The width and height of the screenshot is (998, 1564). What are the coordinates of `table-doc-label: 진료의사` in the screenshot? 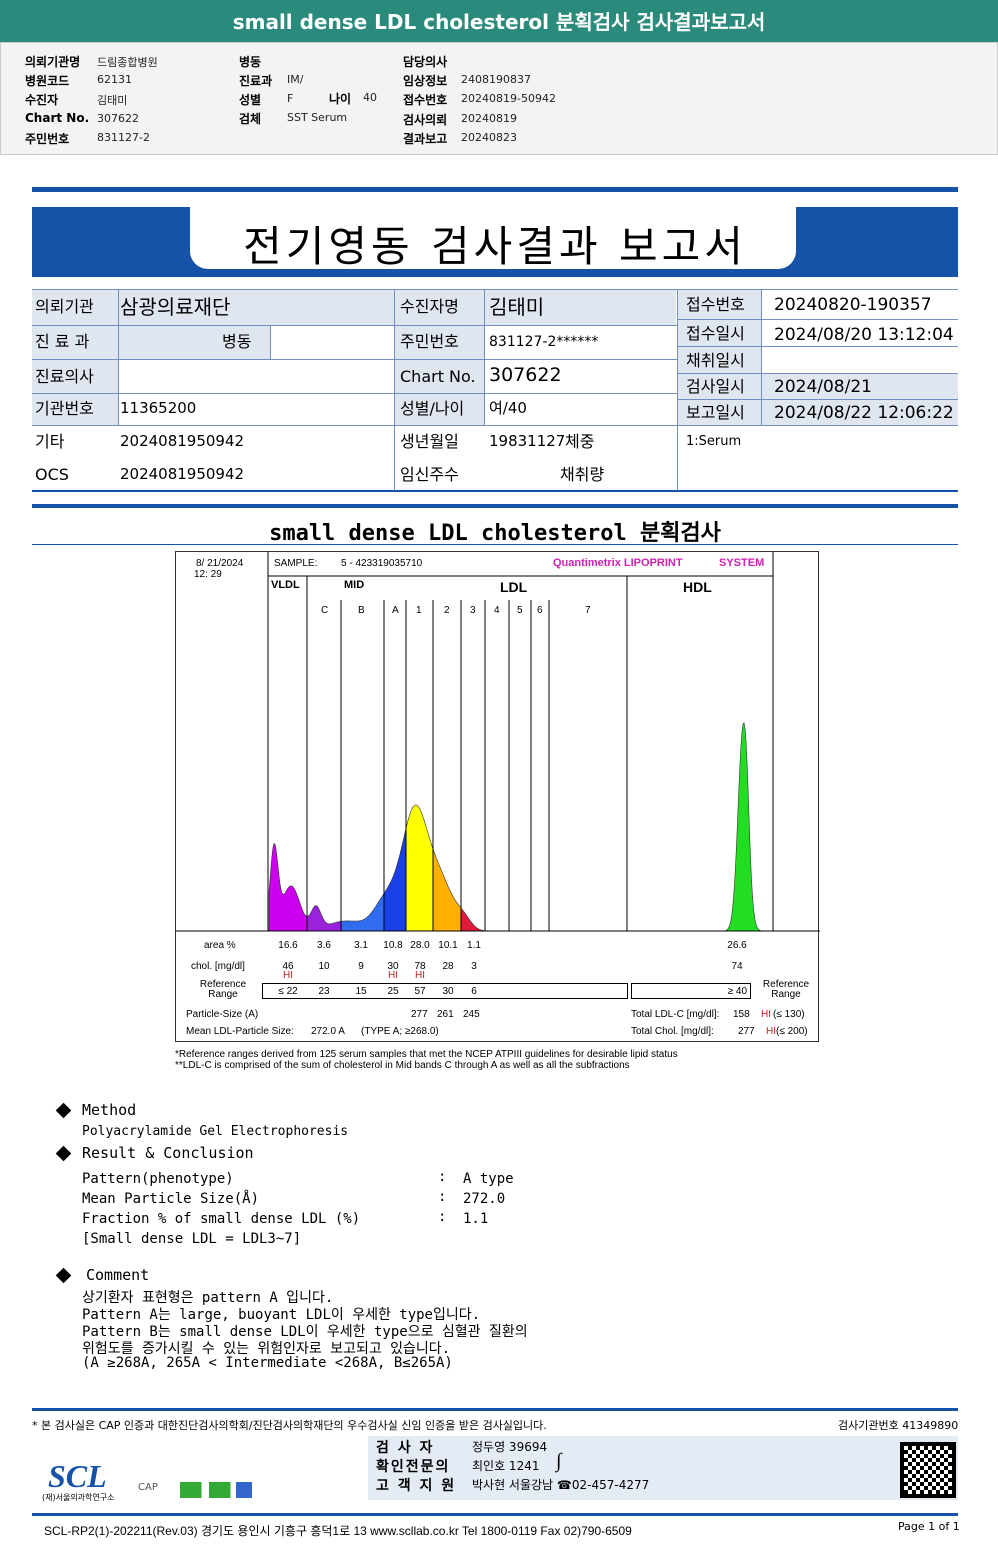 It's located at (64, 376).